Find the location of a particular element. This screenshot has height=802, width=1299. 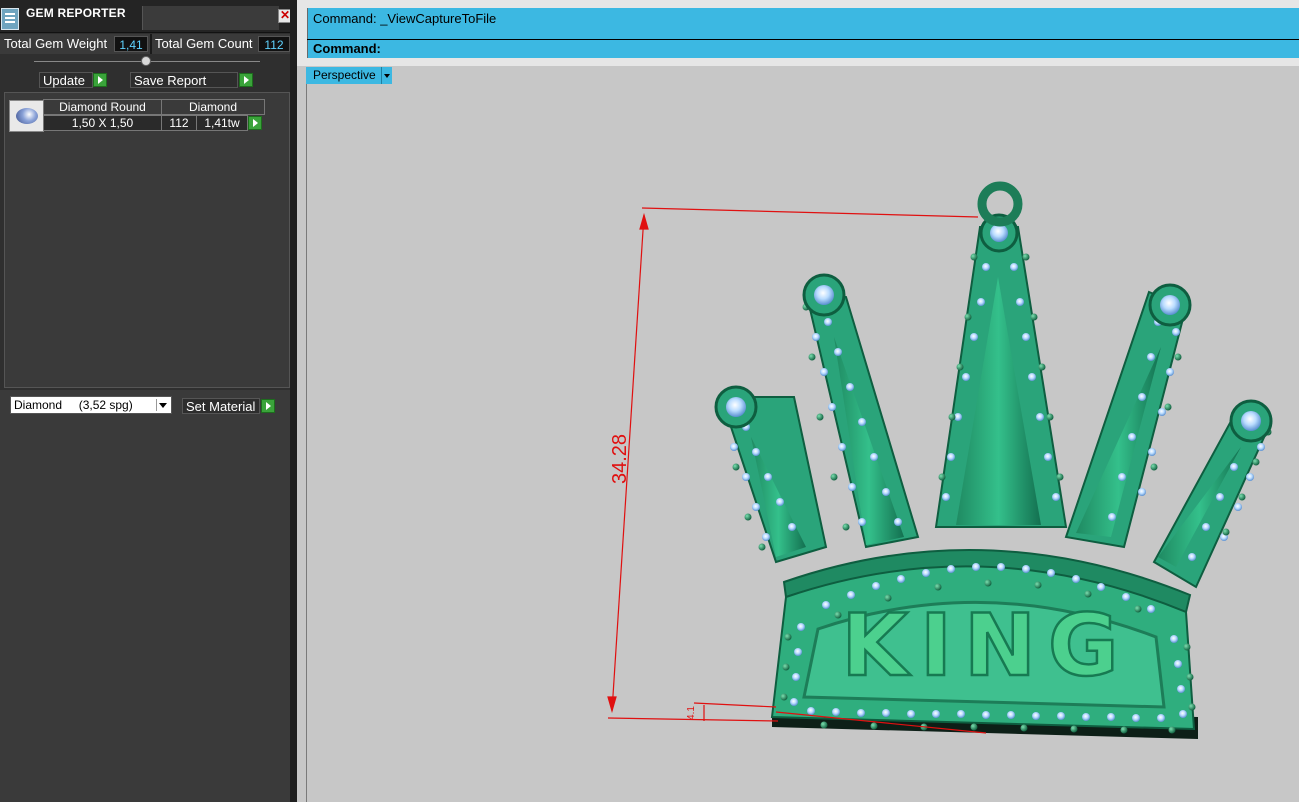

save-report-arrow-icon is located at coordinates (246, 80).